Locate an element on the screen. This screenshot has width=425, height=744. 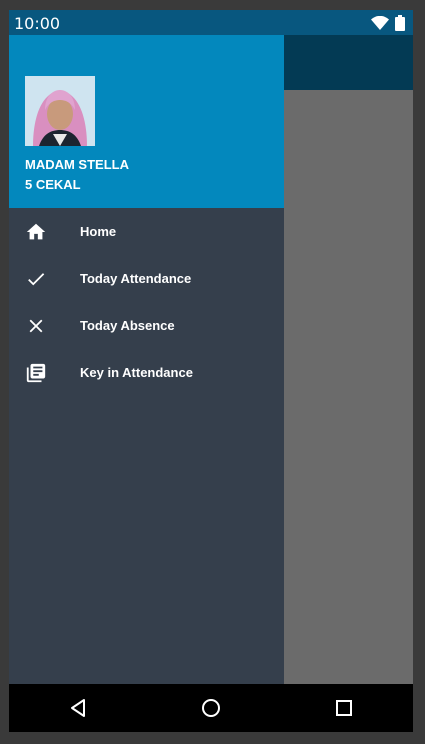
menu-item-label: Home is located at coordinates (98, 231).